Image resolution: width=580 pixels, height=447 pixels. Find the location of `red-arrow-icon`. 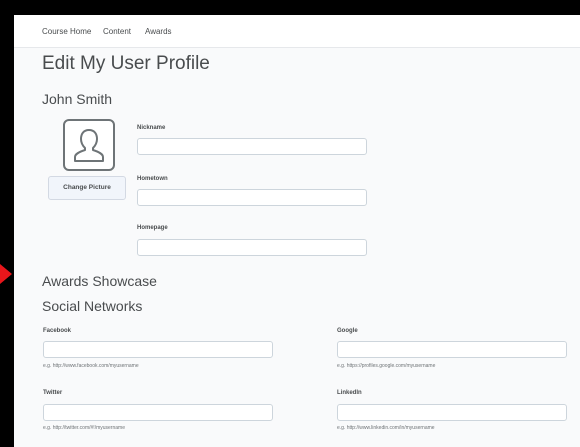

red-arrow-icon is located at coordinates (6, 274).